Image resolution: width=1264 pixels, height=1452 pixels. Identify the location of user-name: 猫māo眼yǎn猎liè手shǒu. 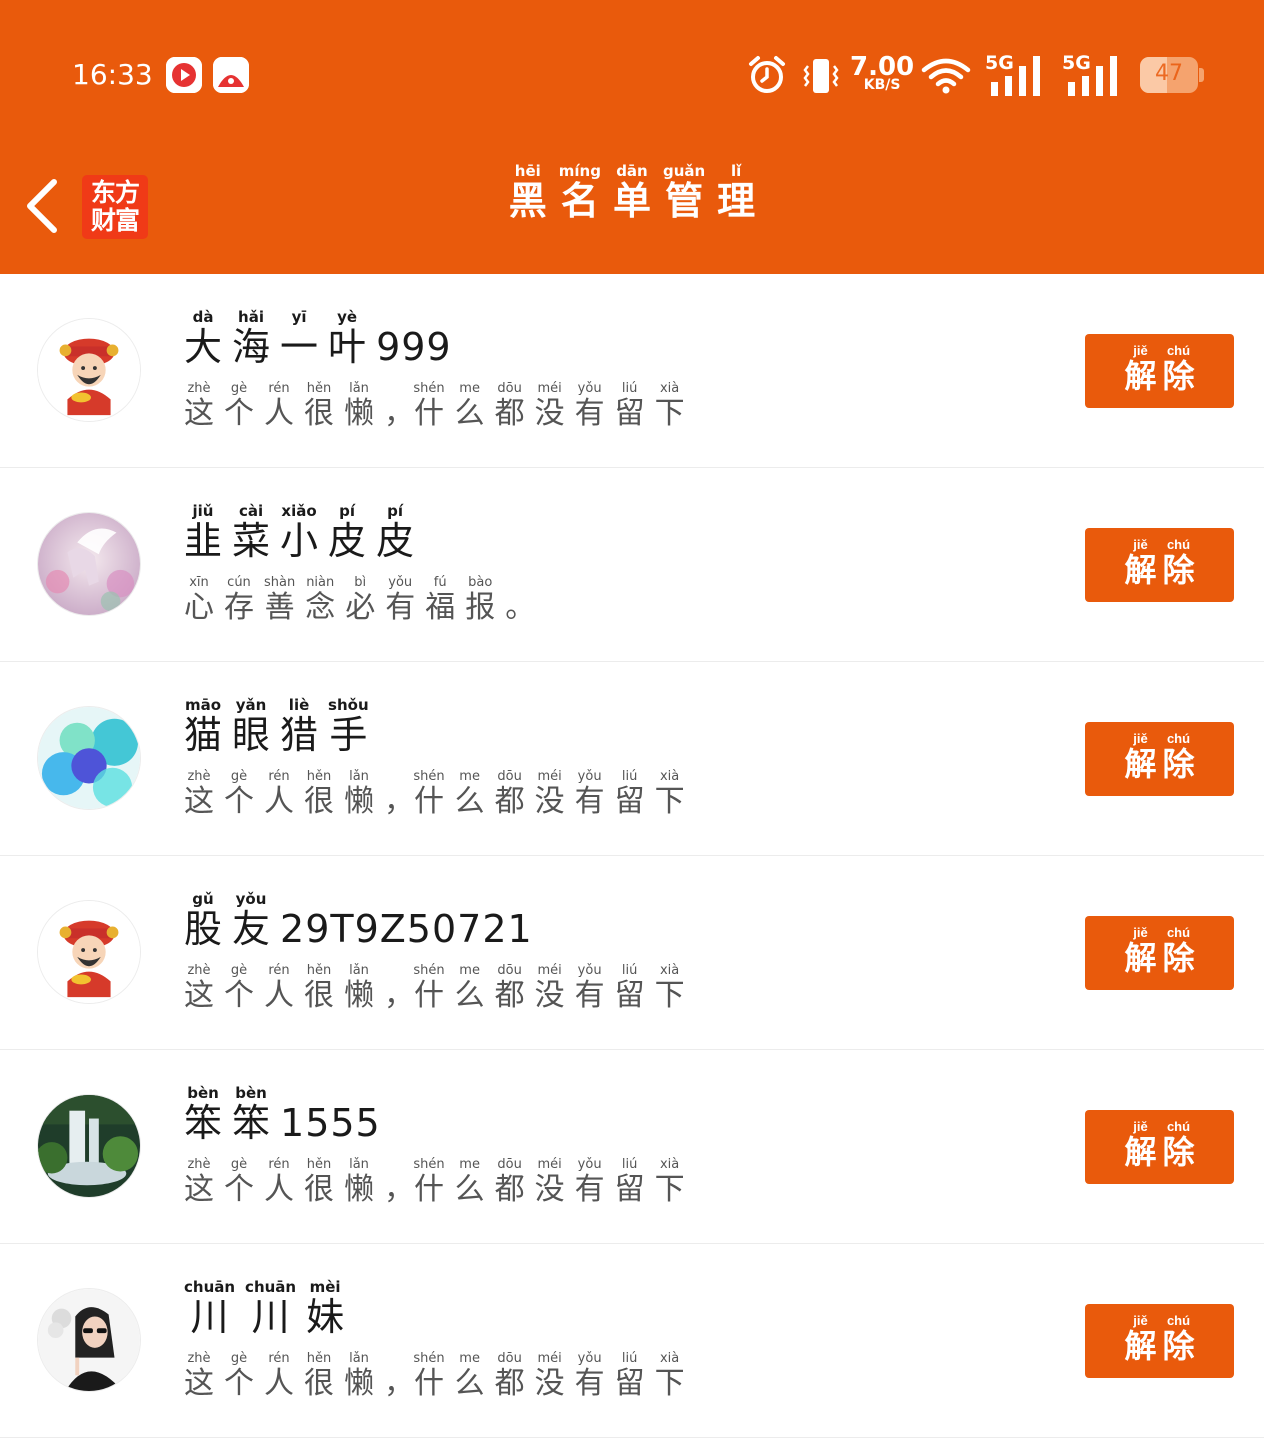
(281, 727).